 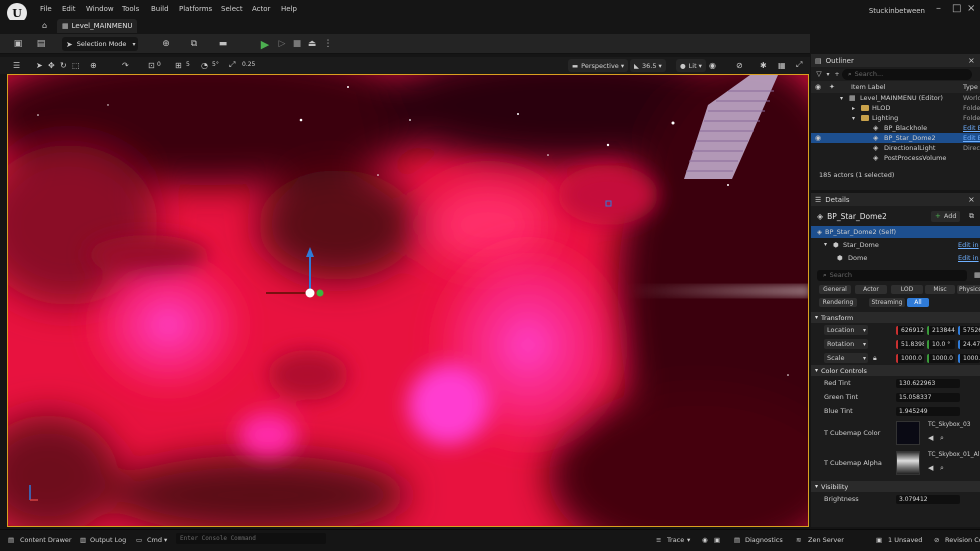 What do you see at coordinates (154, 540) in the screenshot?
I see `cmd-dropdown: Cmd` at bounding box center [154, 540].